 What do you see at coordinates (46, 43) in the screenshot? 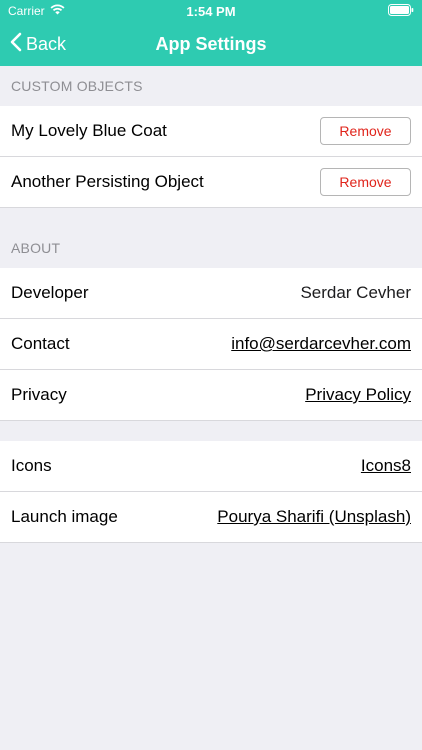
I see `back-label: Back` at bounding box center [46, 43].